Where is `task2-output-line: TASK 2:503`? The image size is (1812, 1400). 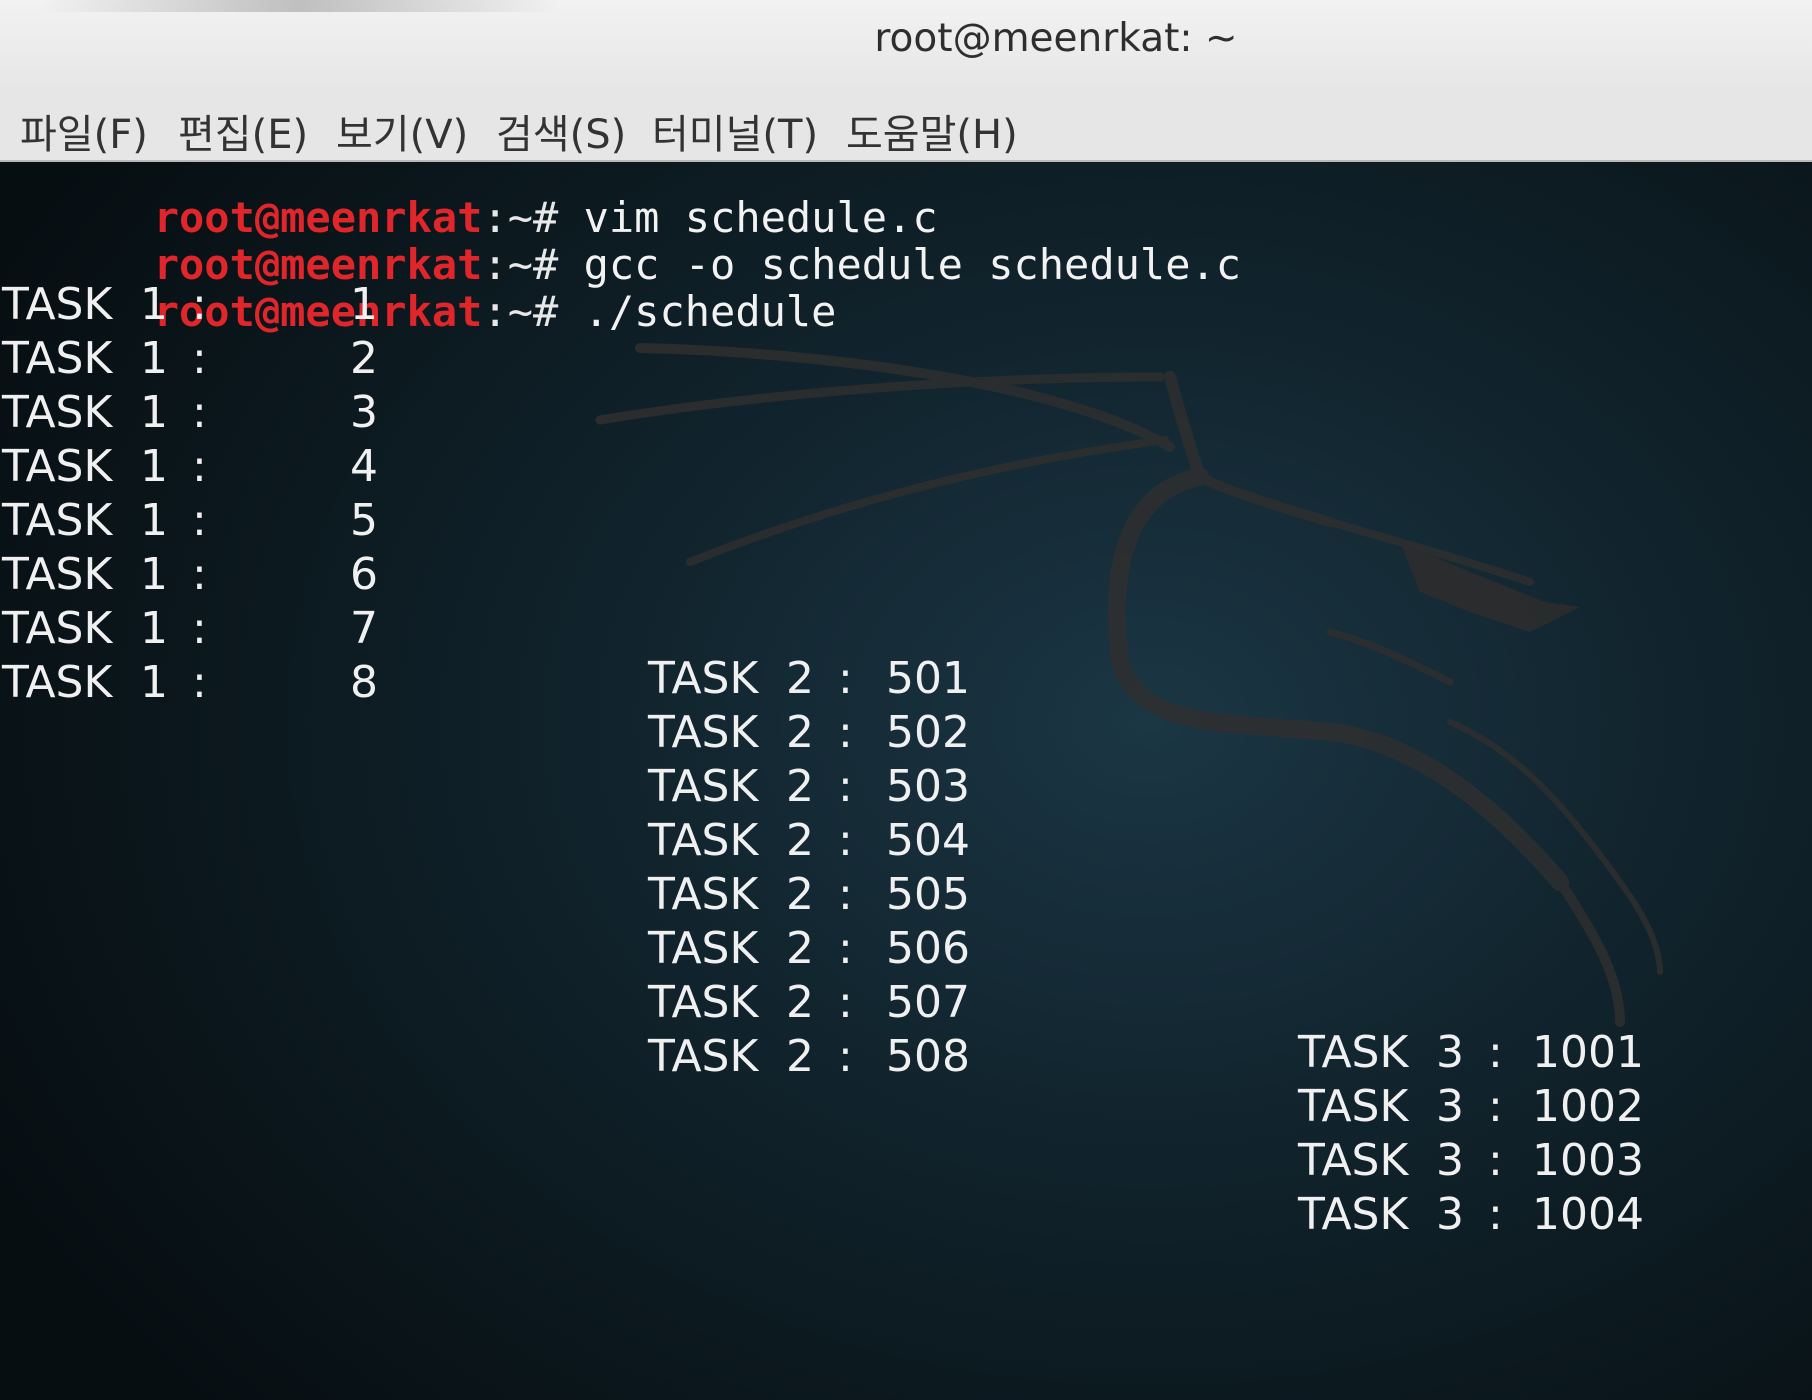 task2-output-line: TASK 2:503 is located at coordinates (814, 787).